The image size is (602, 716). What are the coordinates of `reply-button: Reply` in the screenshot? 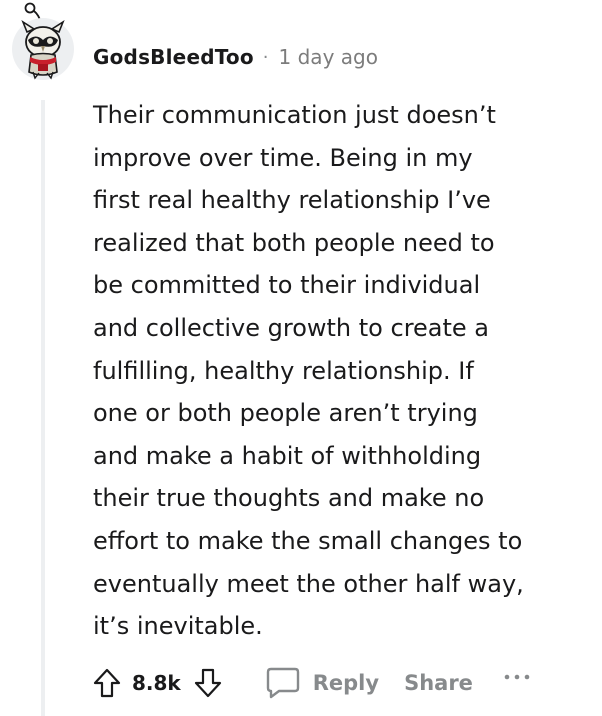 It's located at (322, 683).